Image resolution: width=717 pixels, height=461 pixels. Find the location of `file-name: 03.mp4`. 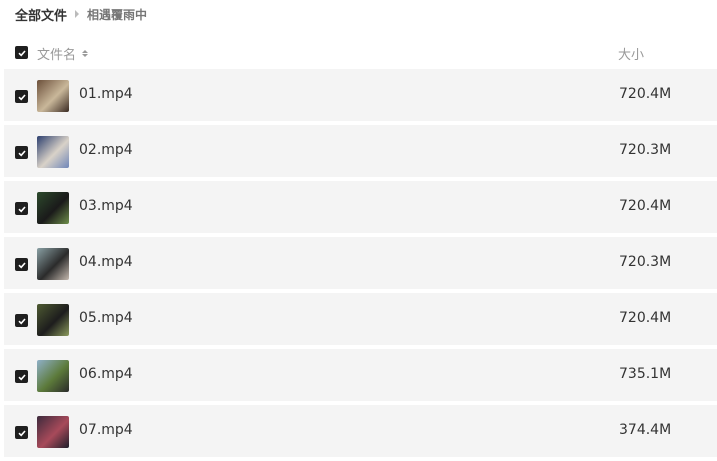

file-name: 03.mp4 is located at coordinates (106, 206).